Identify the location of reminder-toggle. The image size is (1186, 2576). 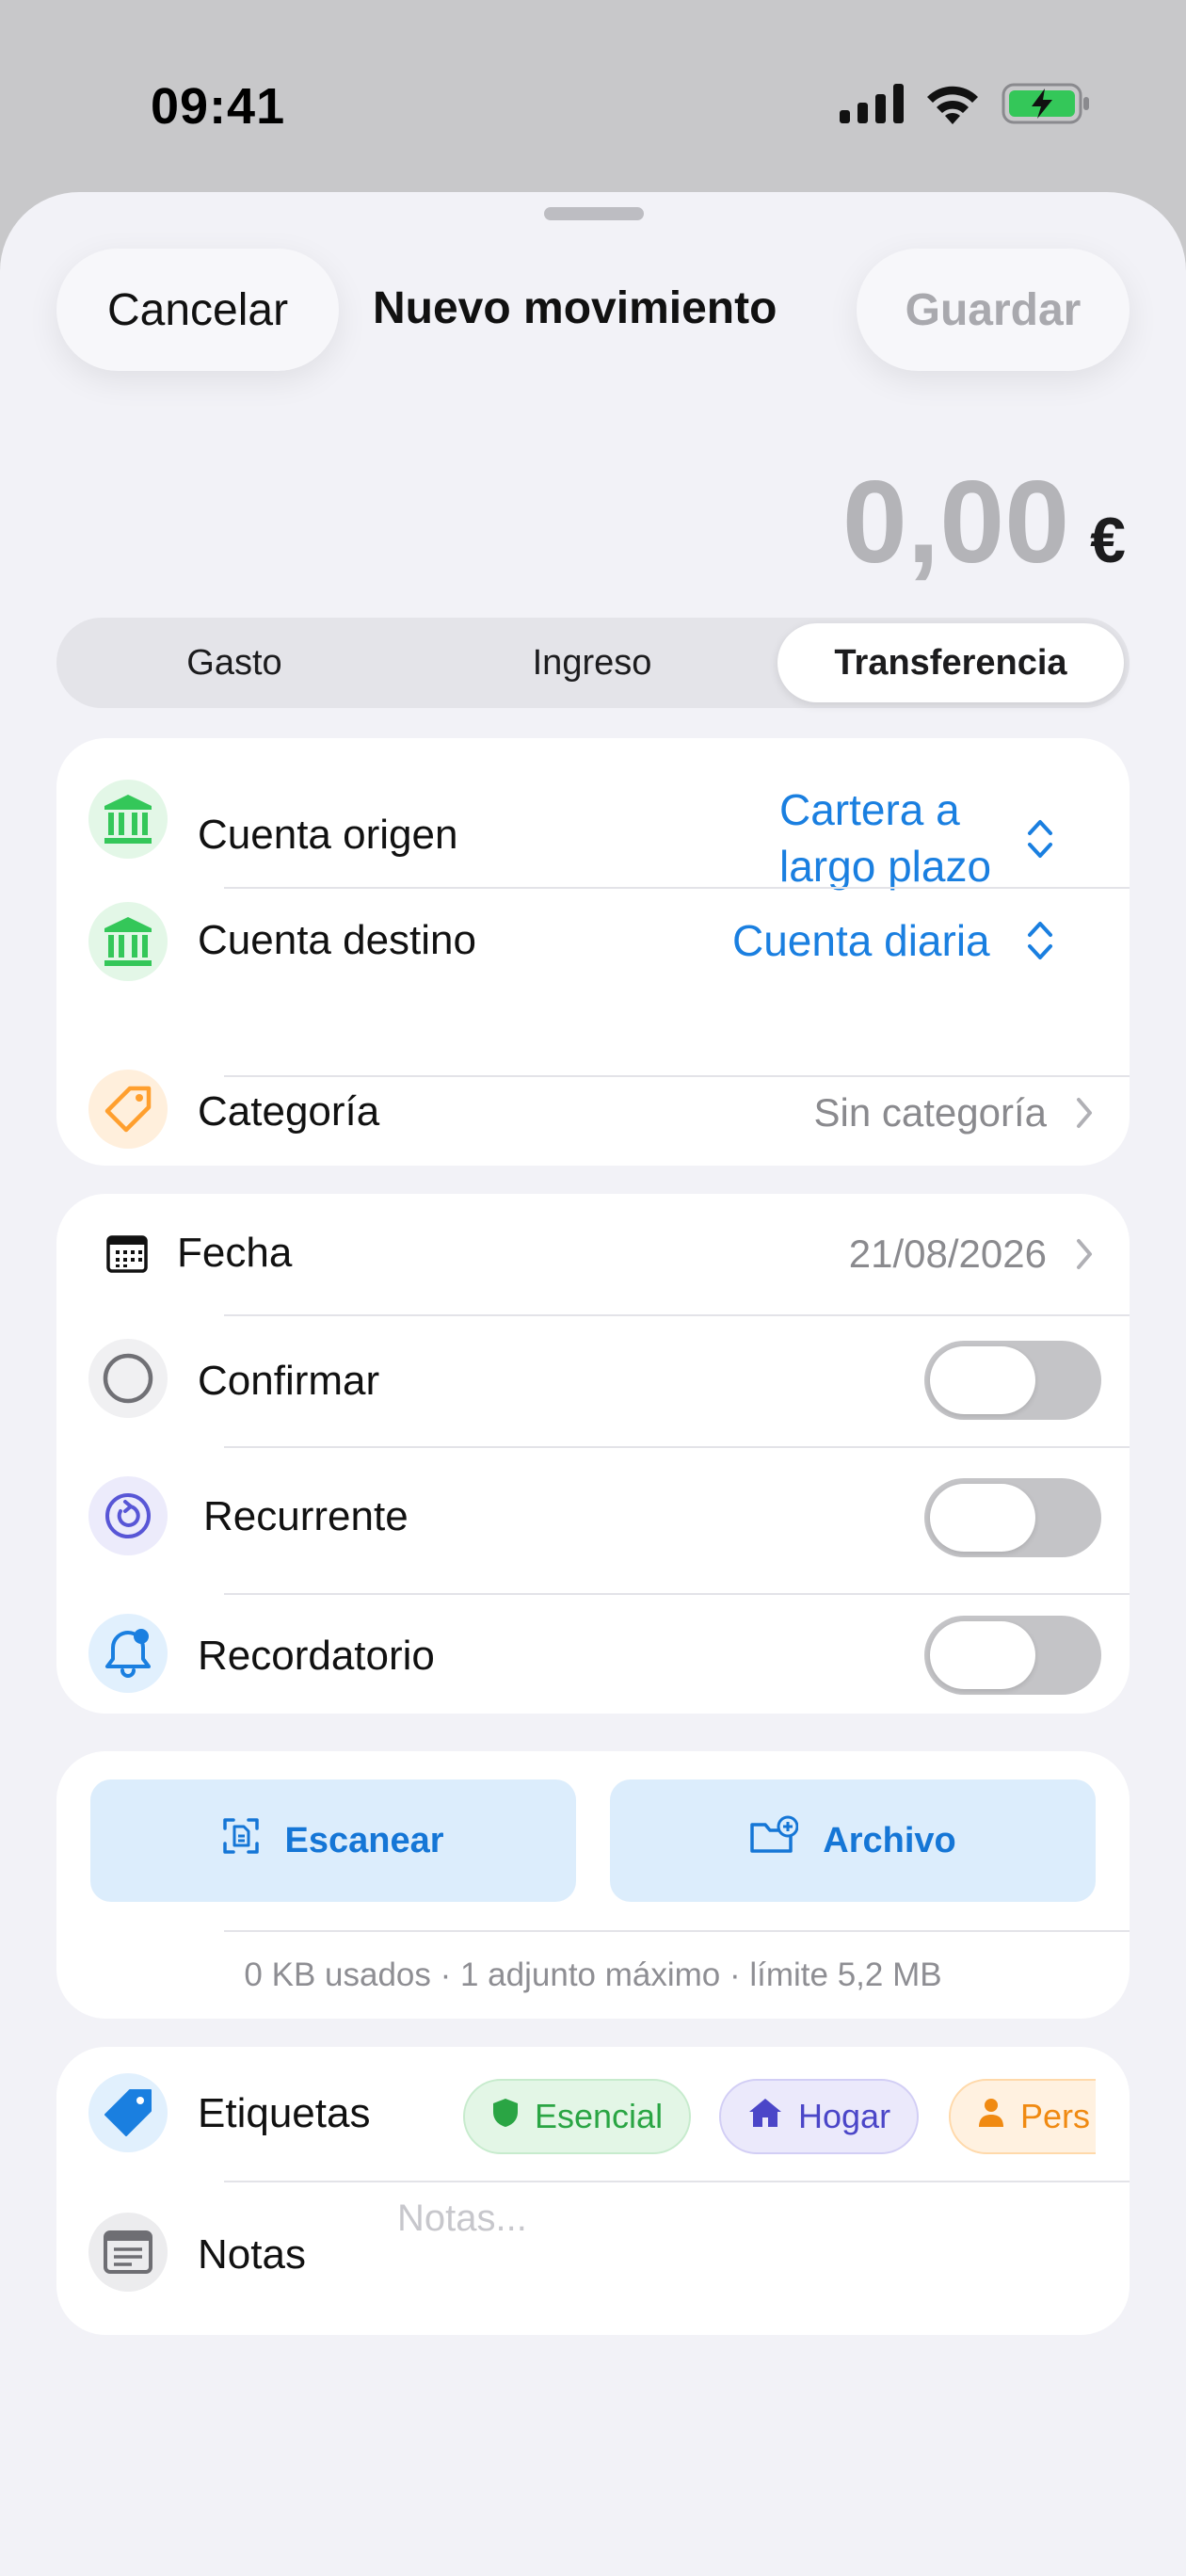
(1012, 1655).